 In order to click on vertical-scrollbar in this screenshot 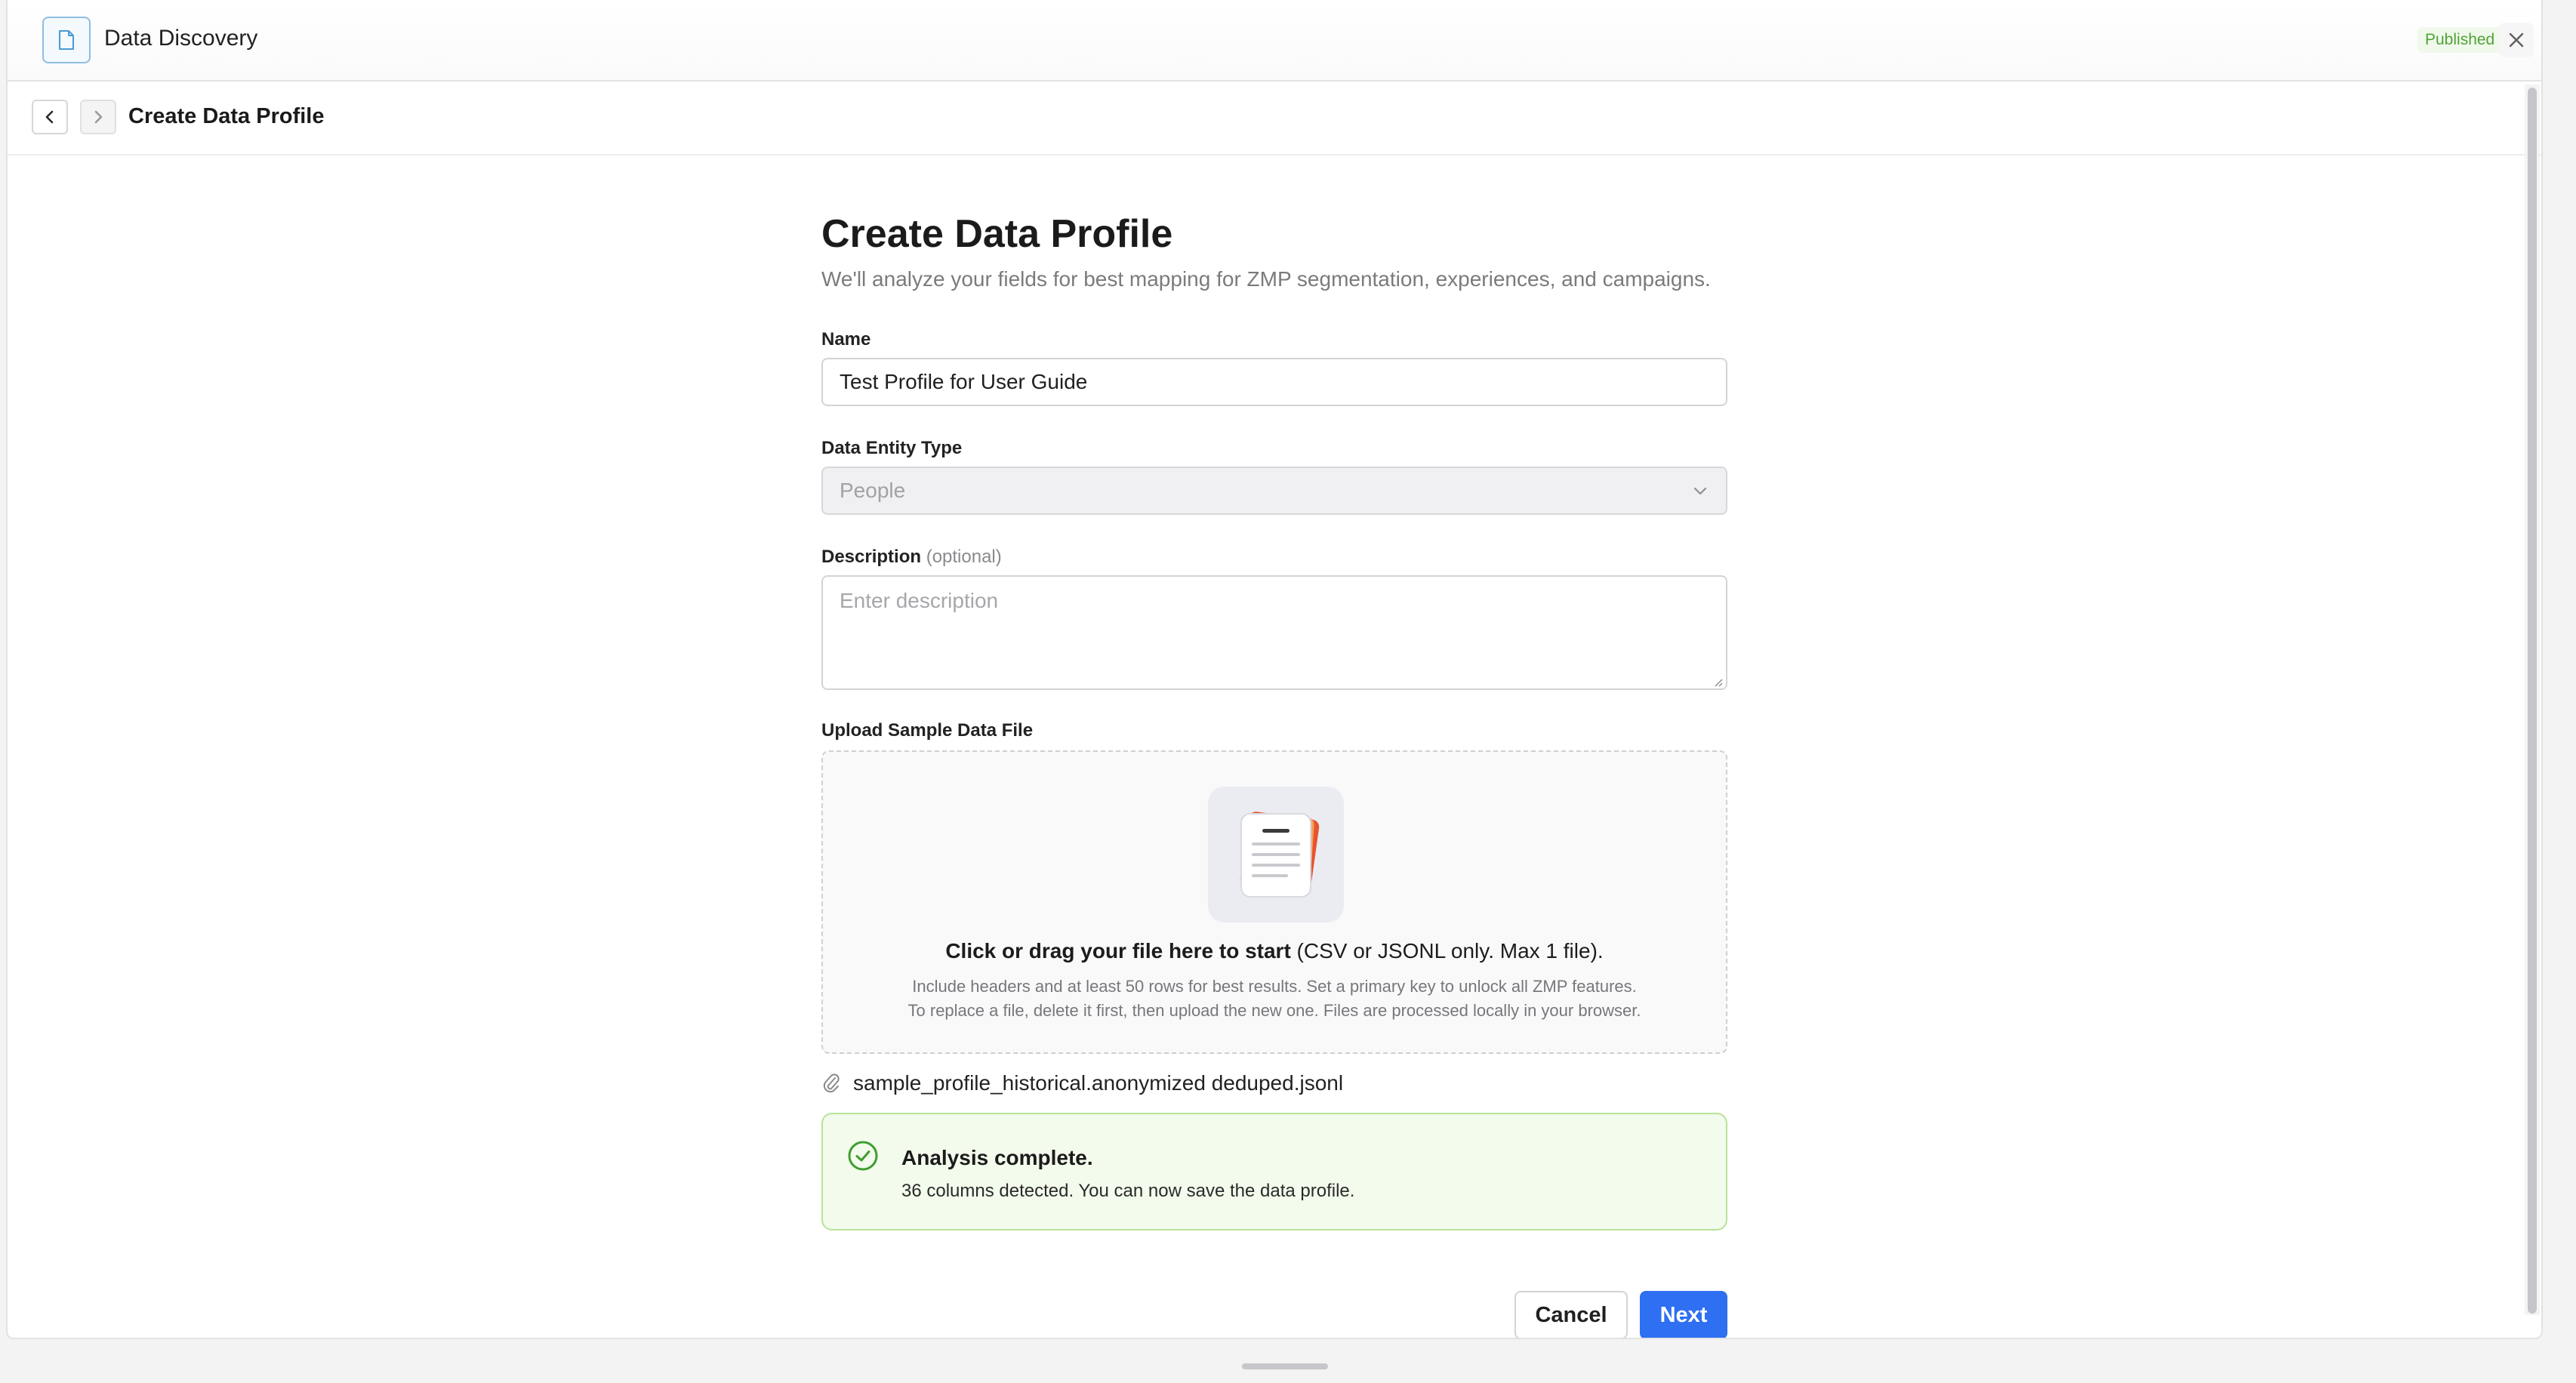, I will do `click(2532, 700)`.